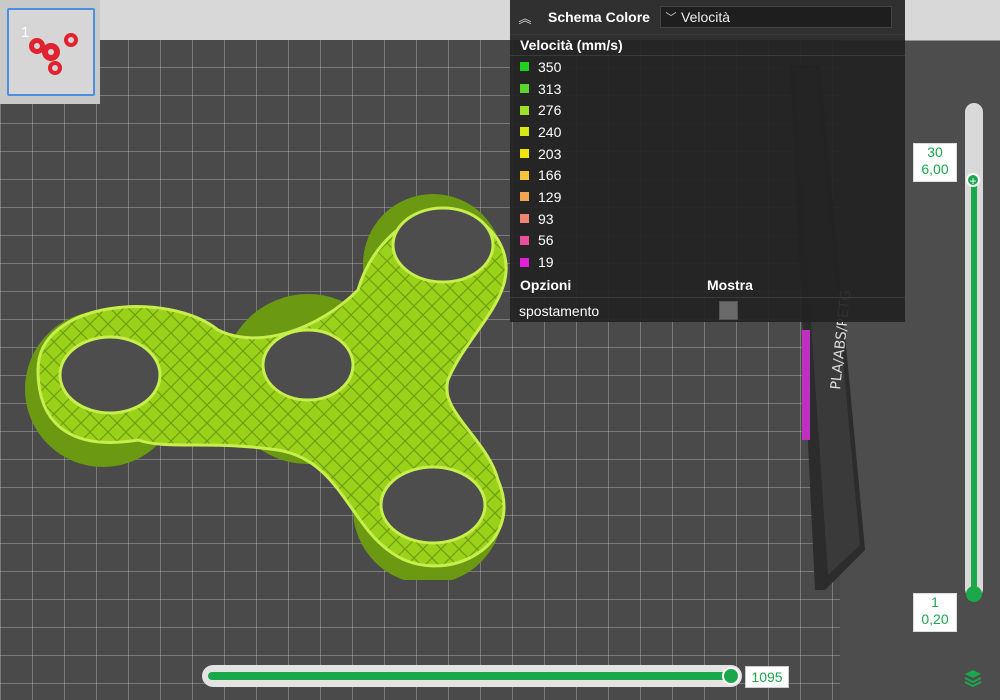  I want to click on legend-item: 276, so click(707, 110).